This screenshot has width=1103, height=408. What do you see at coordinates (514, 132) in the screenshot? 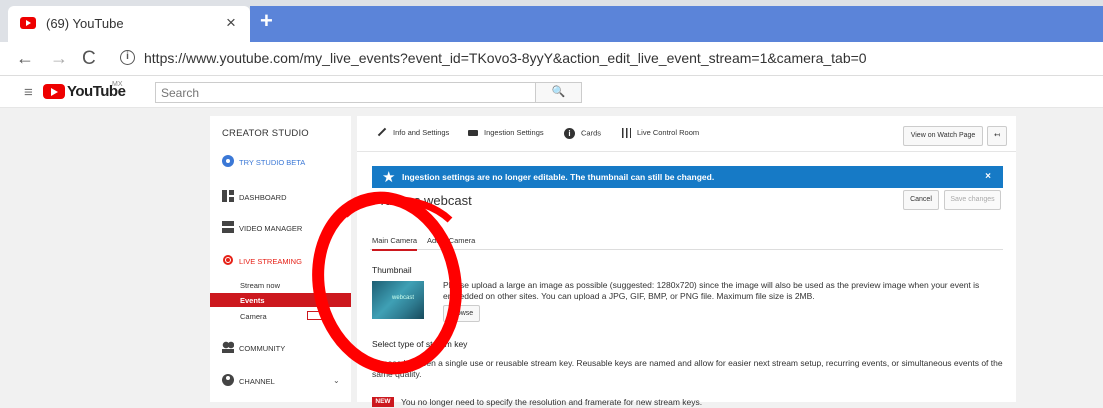
I see `tab-label: Ingestion Settings` at bounding box center [514, 132].